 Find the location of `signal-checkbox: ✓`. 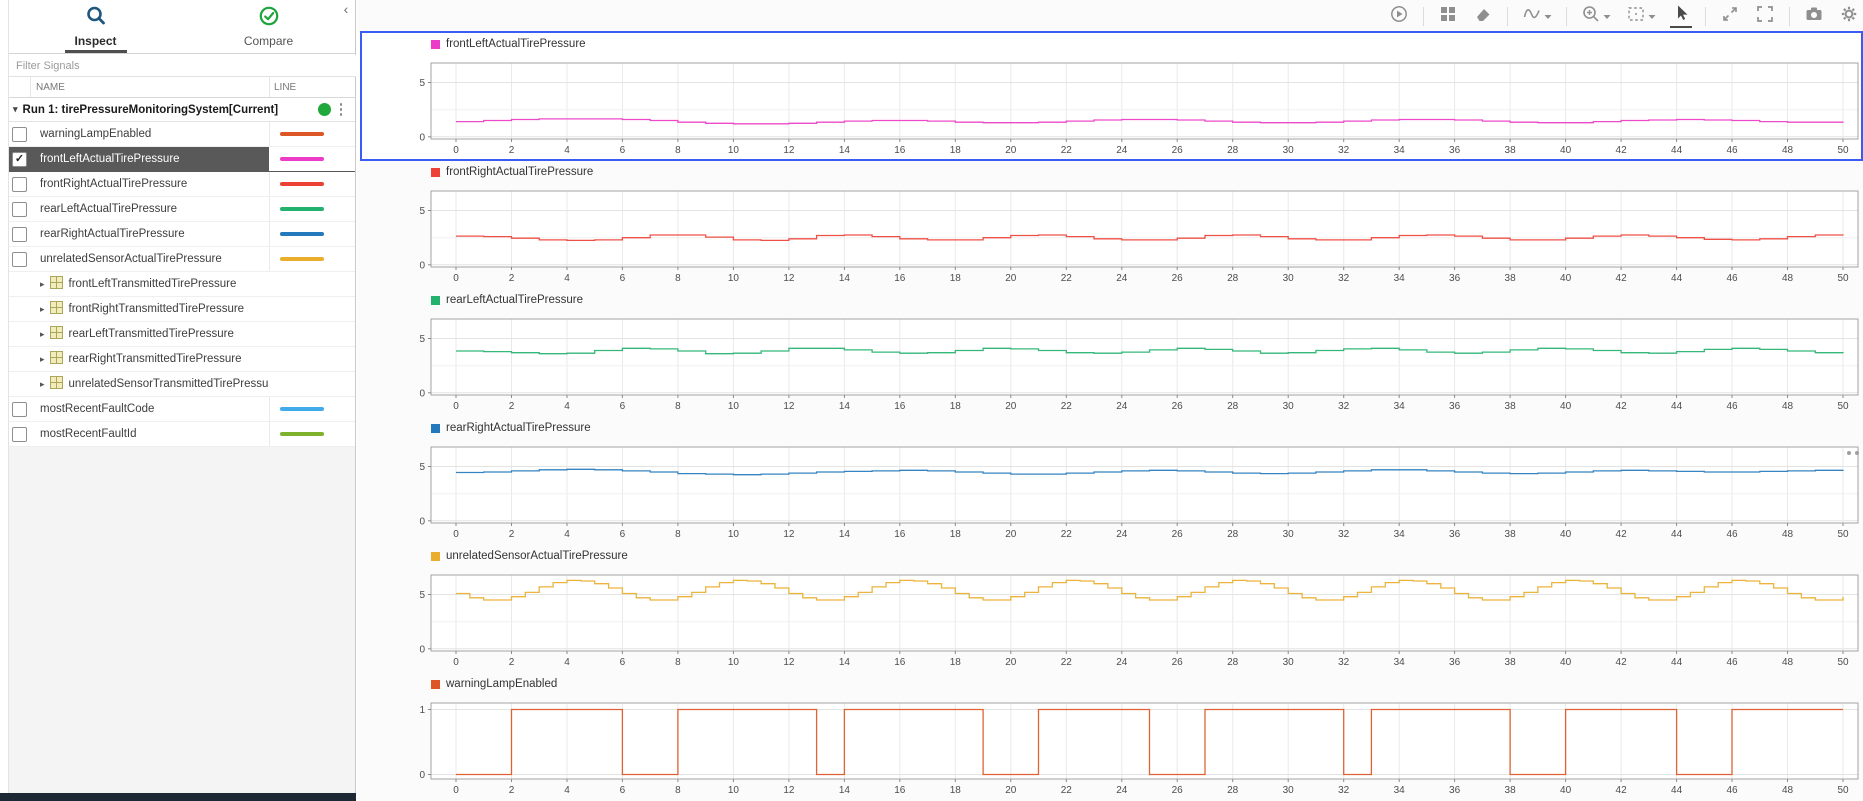

signal-checkbox: ✓ is located at coordinates (19, 159).